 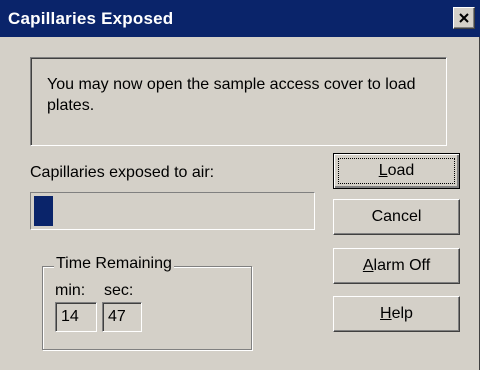 I want to click on close-button, so click(x=464, y=18).